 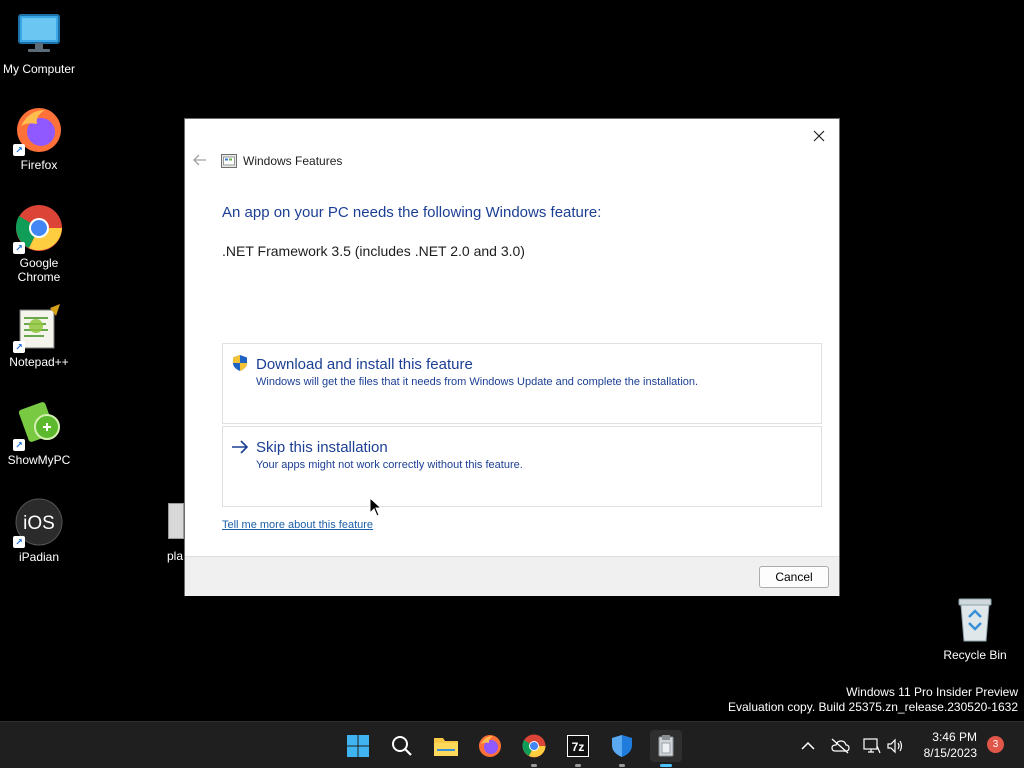 I want to click on dialog-header: Windows Features, so click(x=267, y=161).